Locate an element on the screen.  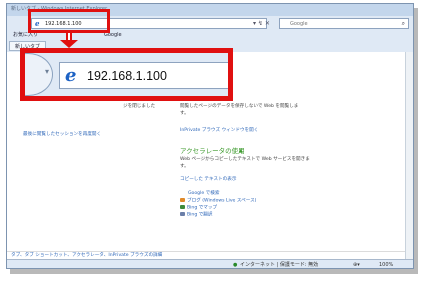
bing-translate-link: Bing で翻訳 is located at coordinates (196, 215).